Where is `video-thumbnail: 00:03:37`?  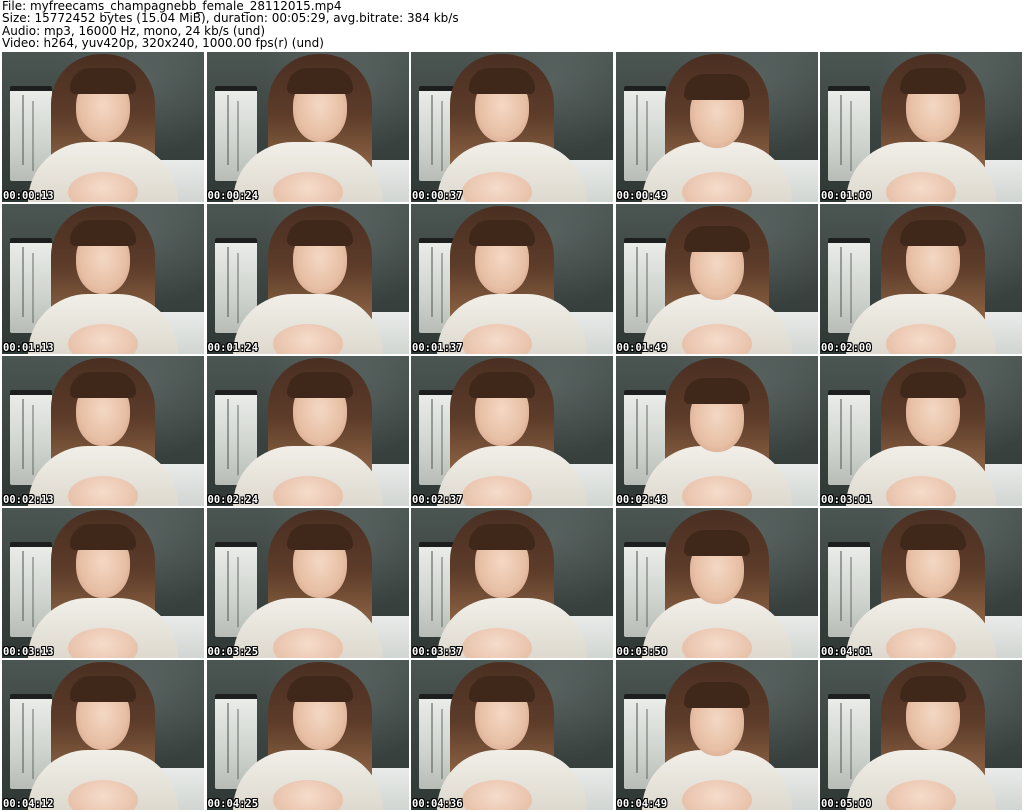
video-thumbnail: 00:03:37 is located at coordinates (512, 583).